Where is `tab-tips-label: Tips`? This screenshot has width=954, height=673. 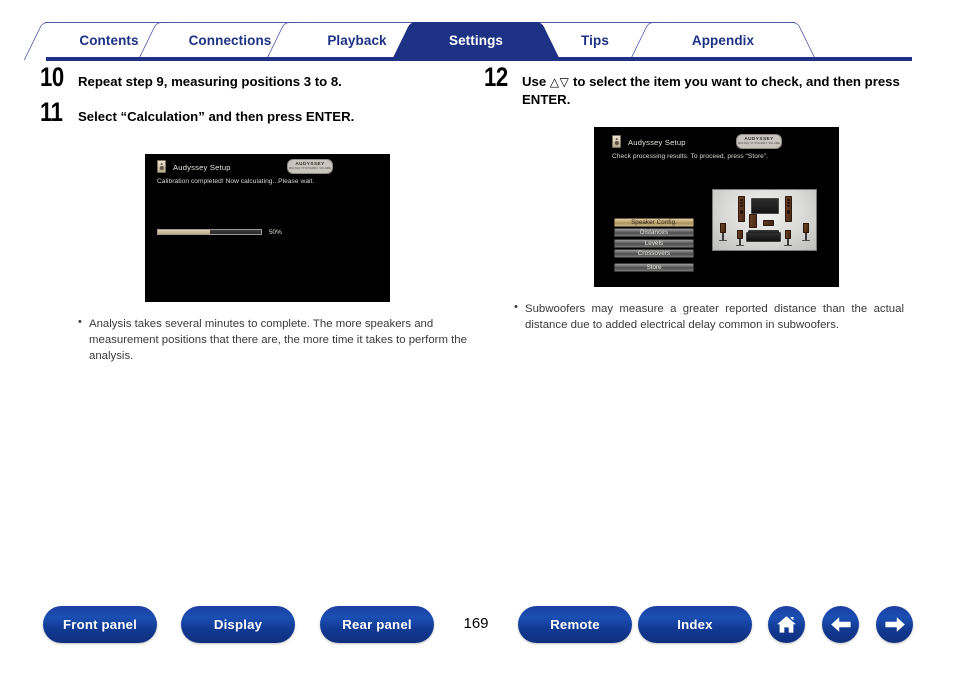
tab-tips-label: Tips is located at coordinates (595, 40).